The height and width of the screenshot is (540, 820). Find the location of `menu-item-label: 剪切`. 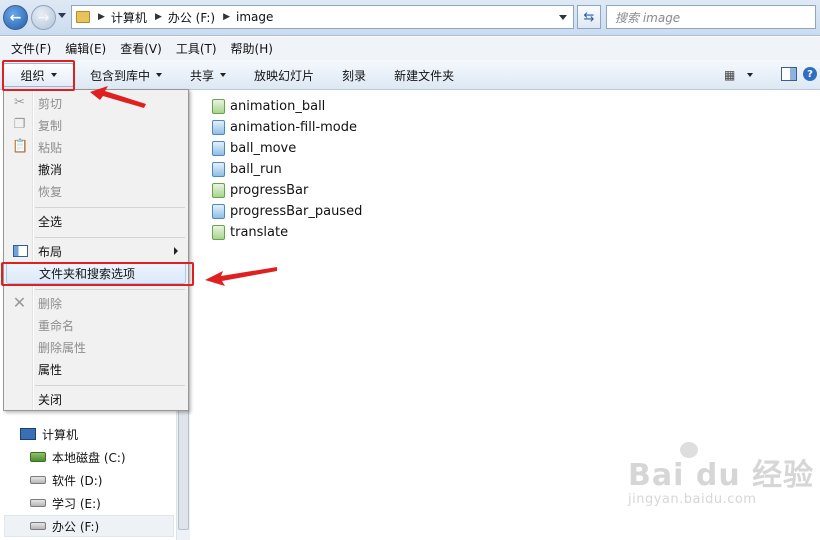

menu-item-label: 剪切 is located at coordinates (50, 103).